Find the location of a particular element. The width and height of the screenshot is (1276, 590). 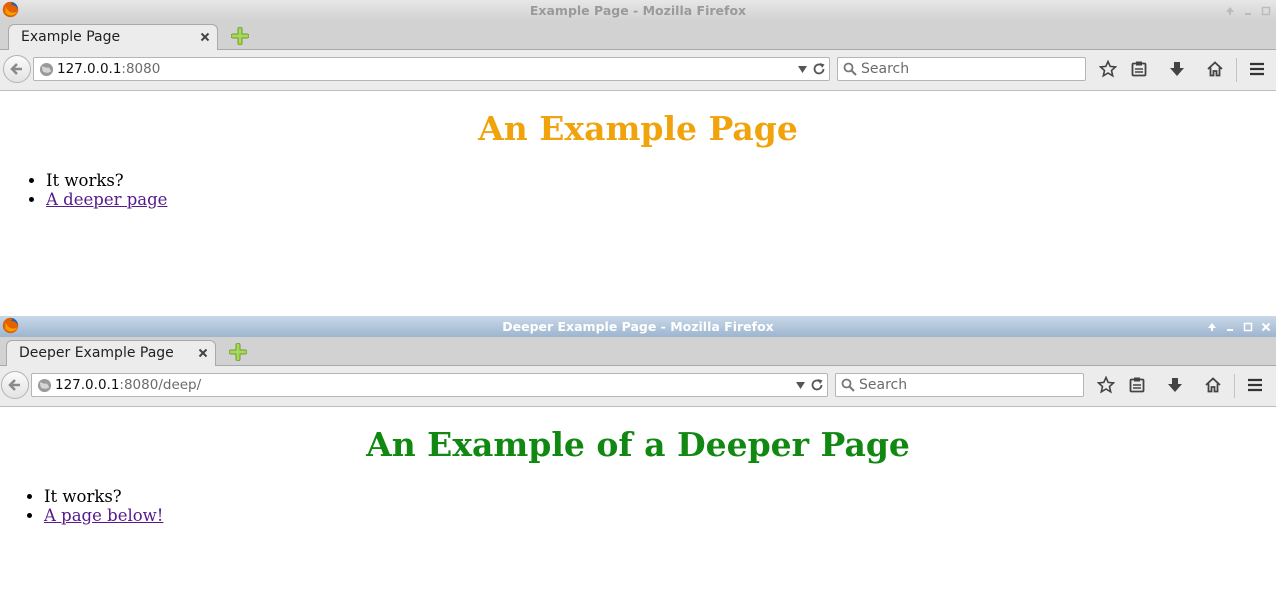

window-title: Example Page - Mozilla Firefox is located at coordinates (638, 10).